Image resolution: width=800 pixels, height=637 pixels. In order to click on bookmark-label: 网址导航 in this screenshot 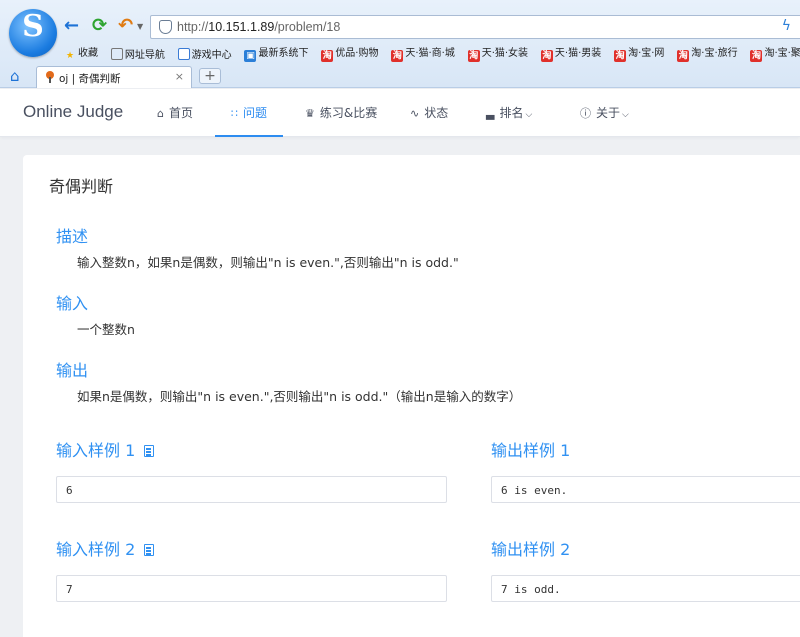, I will do `click(144, 55)`.